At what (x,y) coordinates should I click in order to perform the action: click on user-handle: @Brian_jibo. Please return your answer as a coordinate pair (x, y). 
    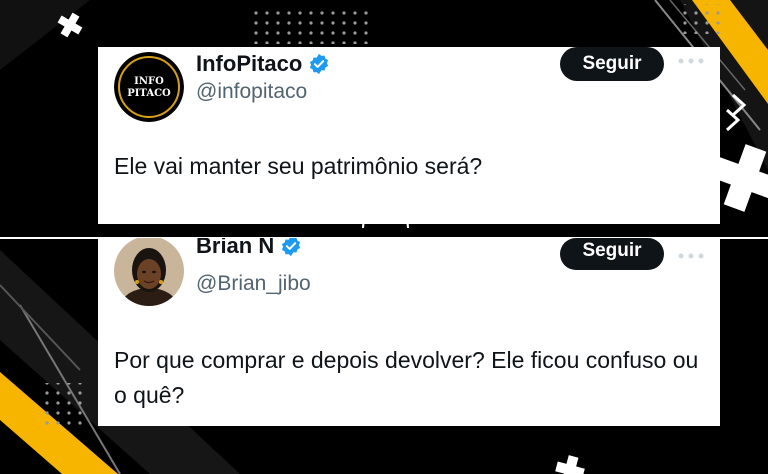
    Looking at the image, I should click on (253, 284).